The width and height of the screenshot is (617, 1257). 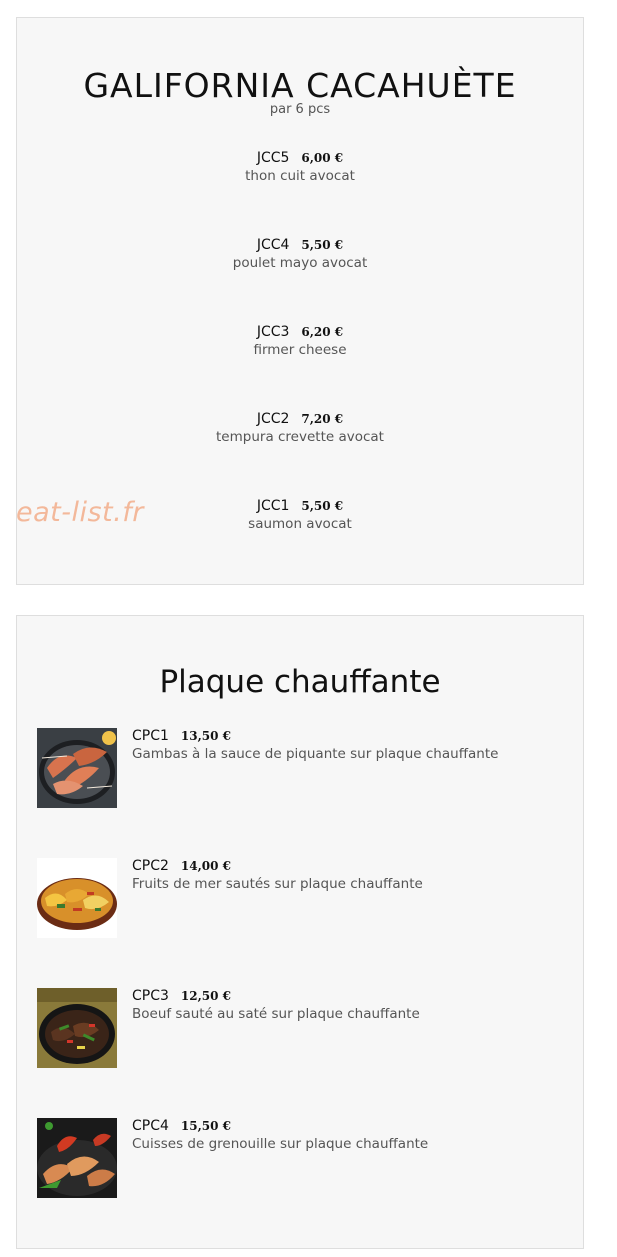 What do you see at coordinates (300, 437) in the screenshot?
I see `item-description: tempura crevette avocat` at bounding box center [300, 437].